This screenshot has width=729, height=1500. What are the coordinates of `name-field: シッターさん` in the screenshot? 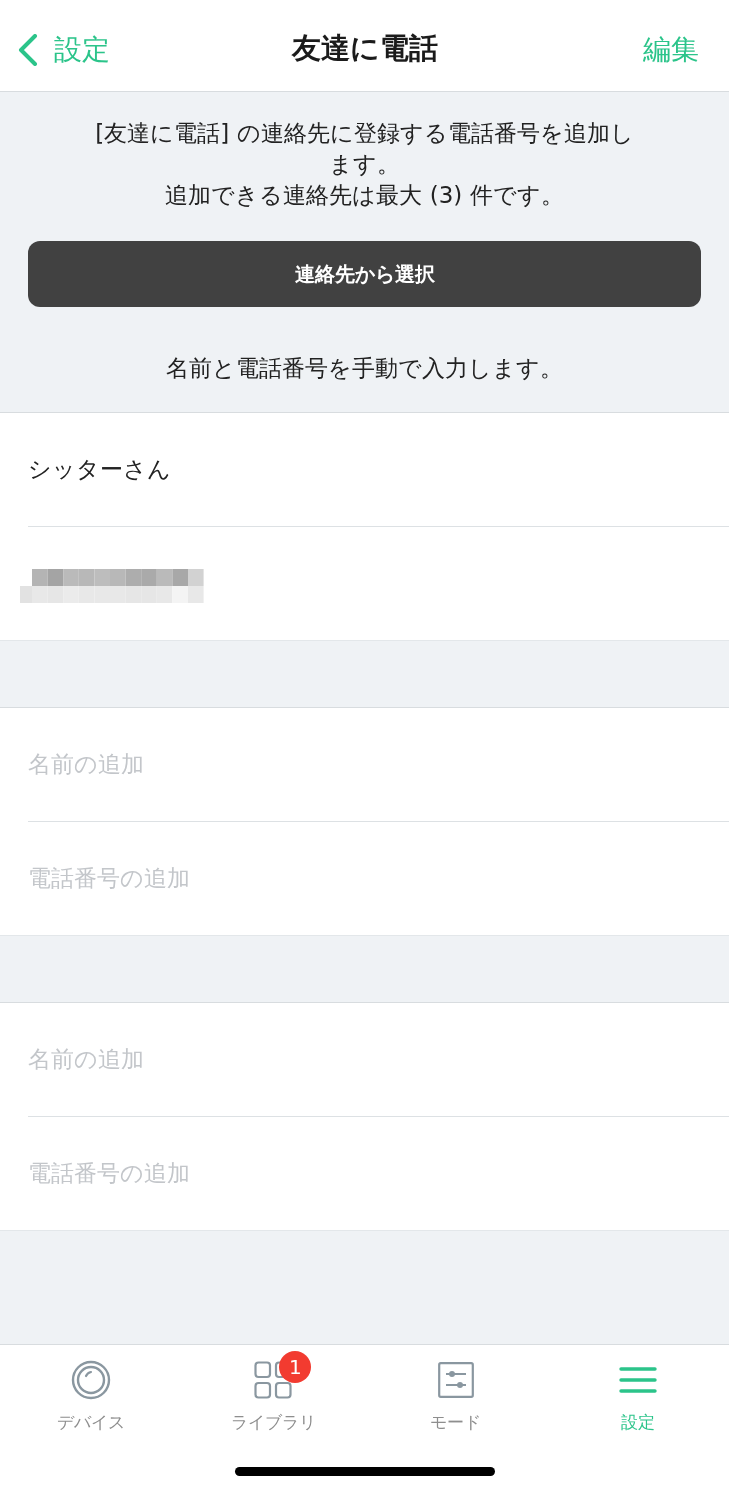 It's located at (364, 469).